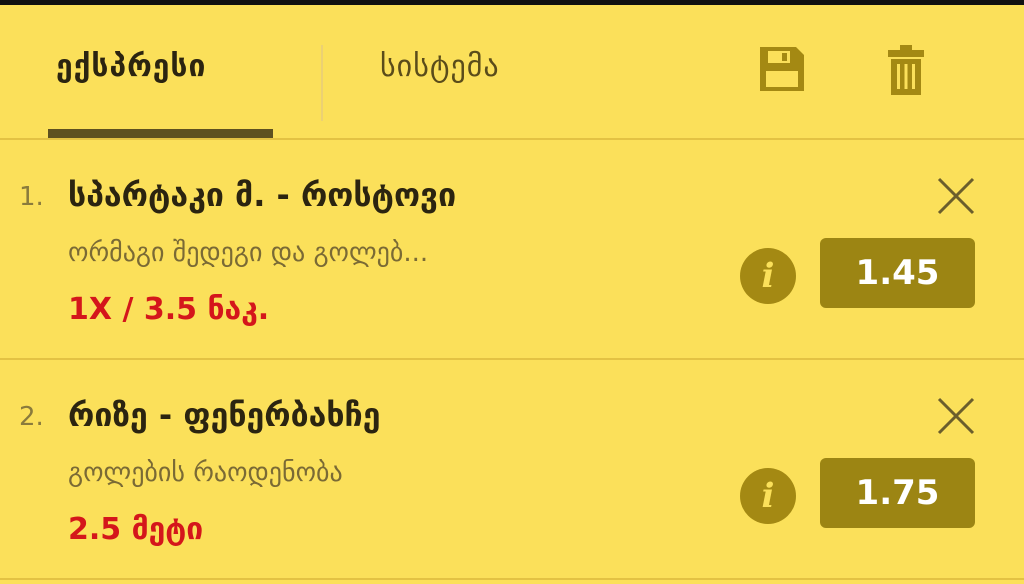 This screenshot has width=1024, height=584. What do you see at coordinates (136, 529) in the screenshot?
I see `bet-pick: 2.5 მეტი` at bounding box center [136, 529].